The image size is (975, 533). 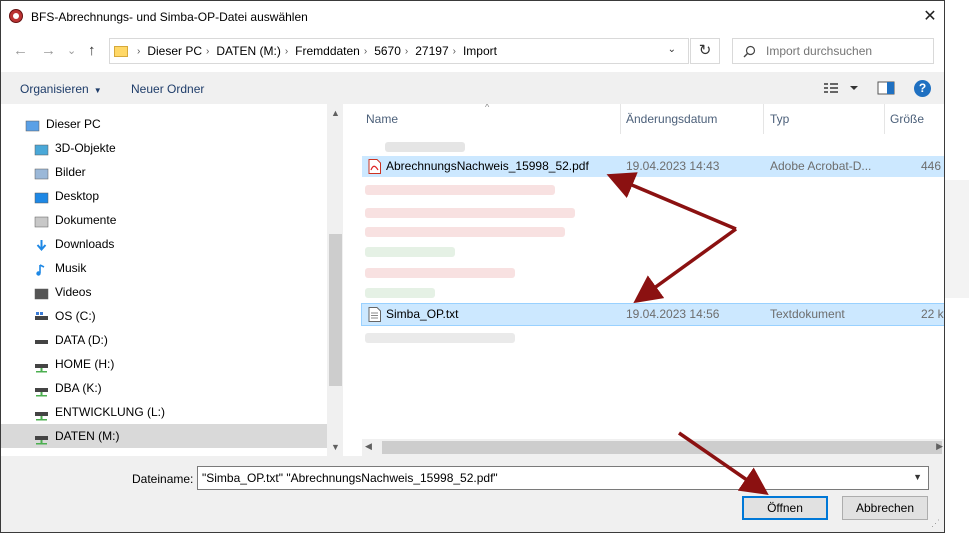 I want to click on search-box, so click(x=833, y=51).